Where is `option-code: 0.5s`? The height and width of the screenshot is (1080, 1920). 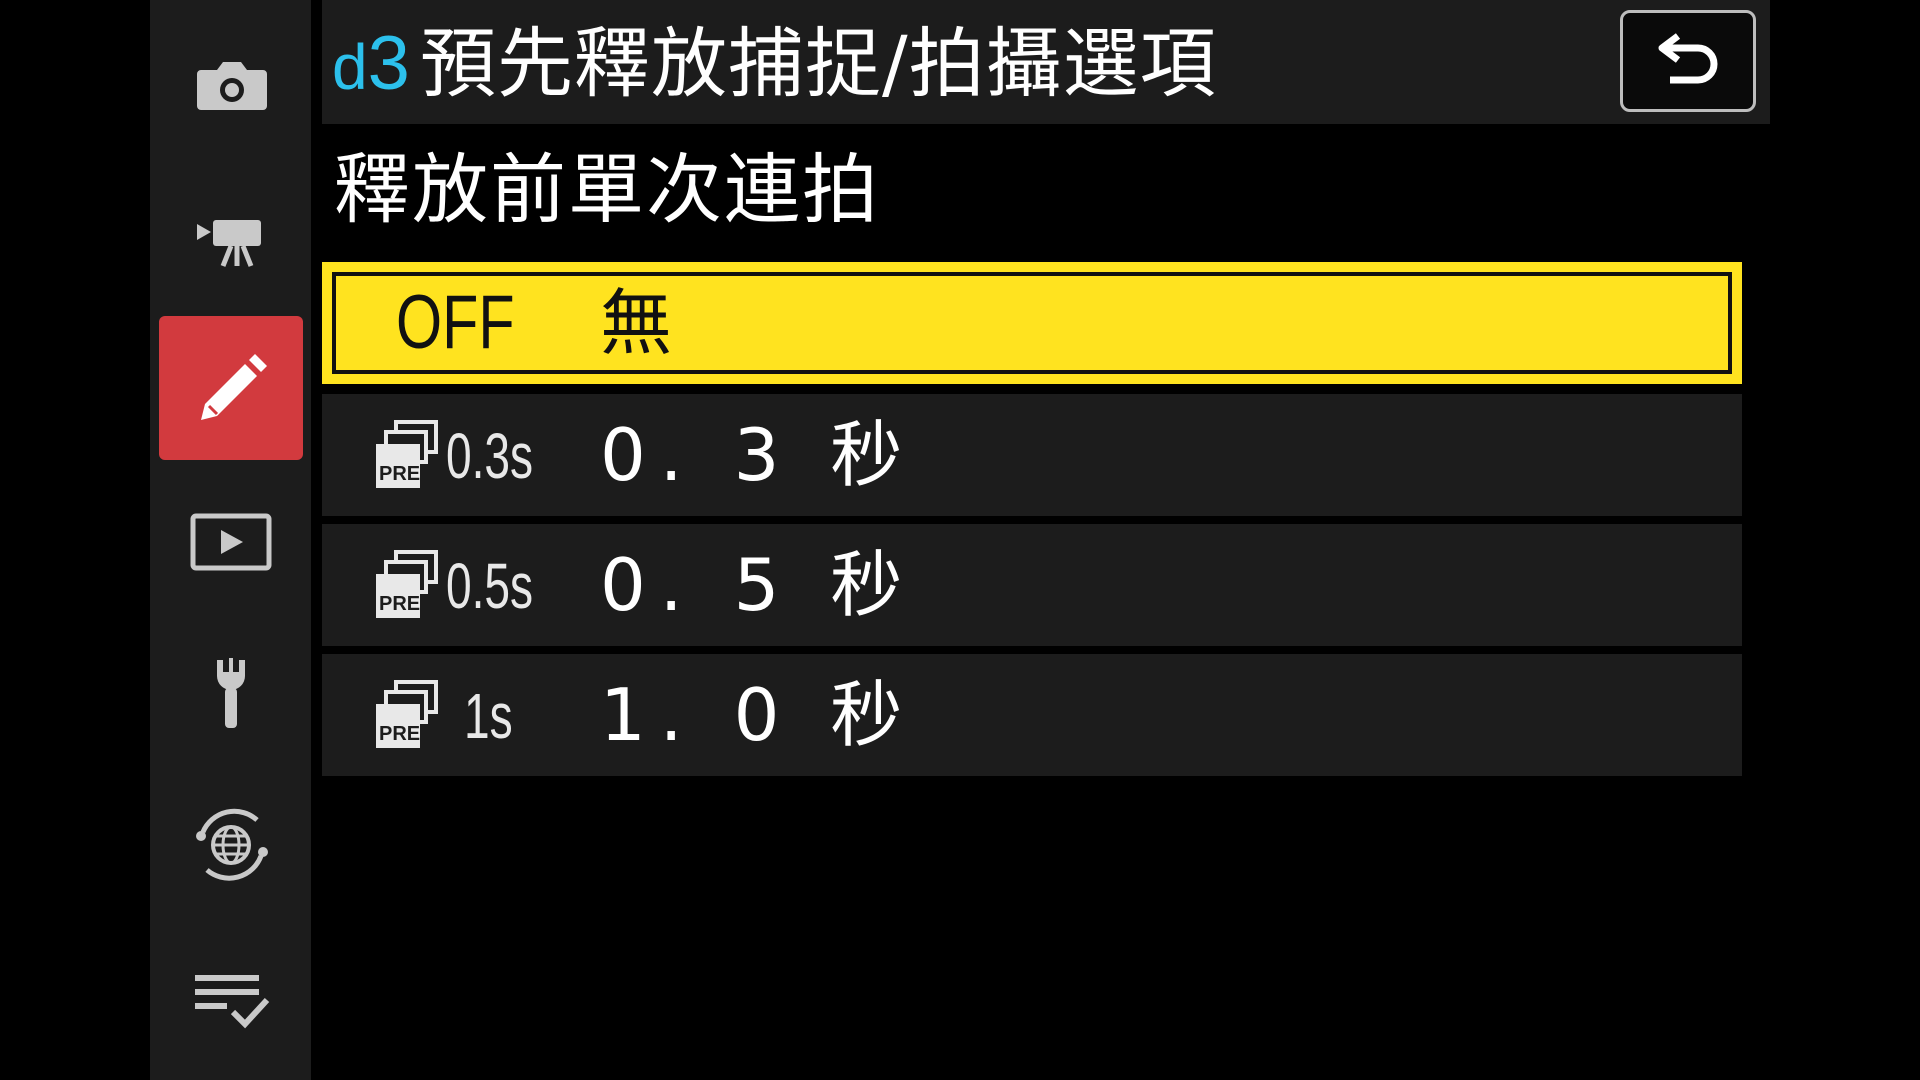
option-code: 0.5s is located at coordinates (490, 586).